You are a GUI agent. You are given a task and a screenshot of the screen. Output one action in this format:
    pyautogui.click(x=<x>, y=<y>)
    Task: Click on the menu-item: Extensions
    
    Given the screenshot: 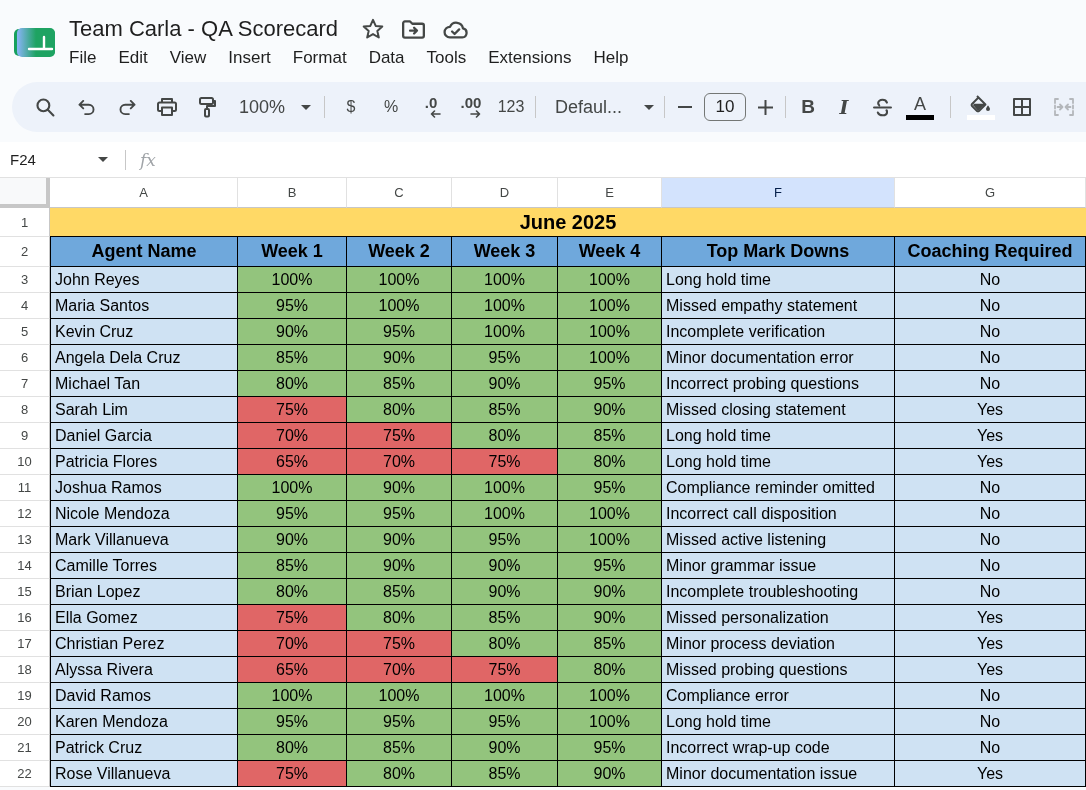 What is the action you would take?
    pyautogui.click(x=530, y=58)
    